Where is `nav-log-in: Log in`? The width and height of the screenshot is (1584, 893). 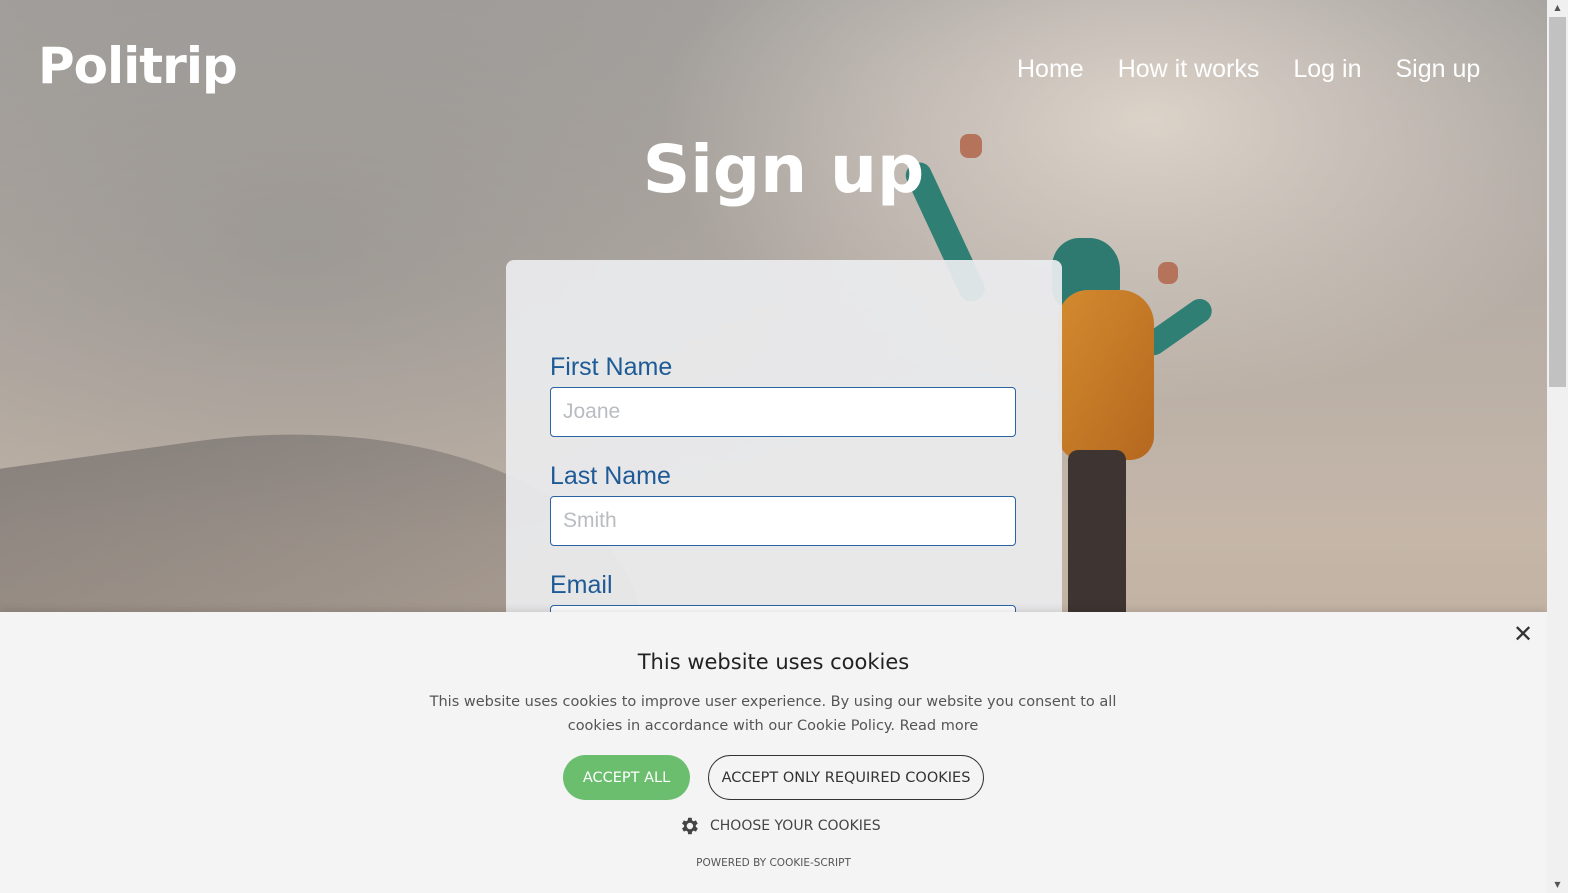
nav-log-in: Log in is located at coordinates (1327, 69).